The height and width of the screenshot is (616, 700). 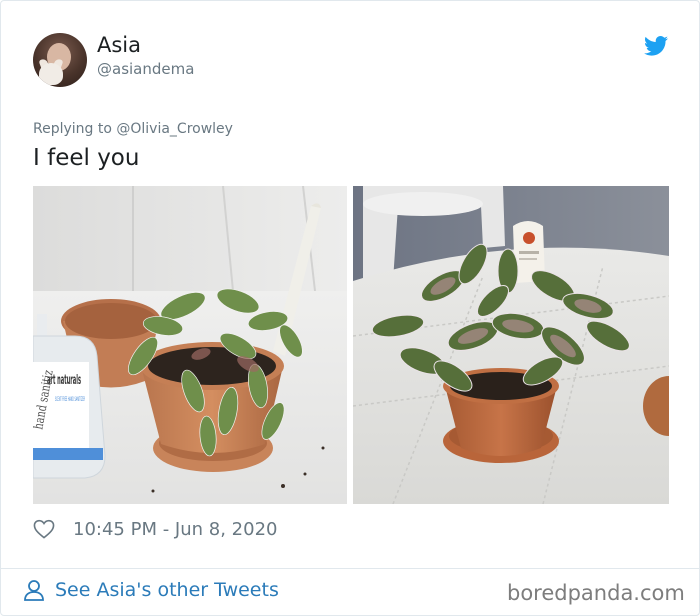 What do you see at coordinates (167, 590) in the screenshot?
I see `see-other-tweets-label: See Asia's other Tweets` at bounding box center [167, 590].